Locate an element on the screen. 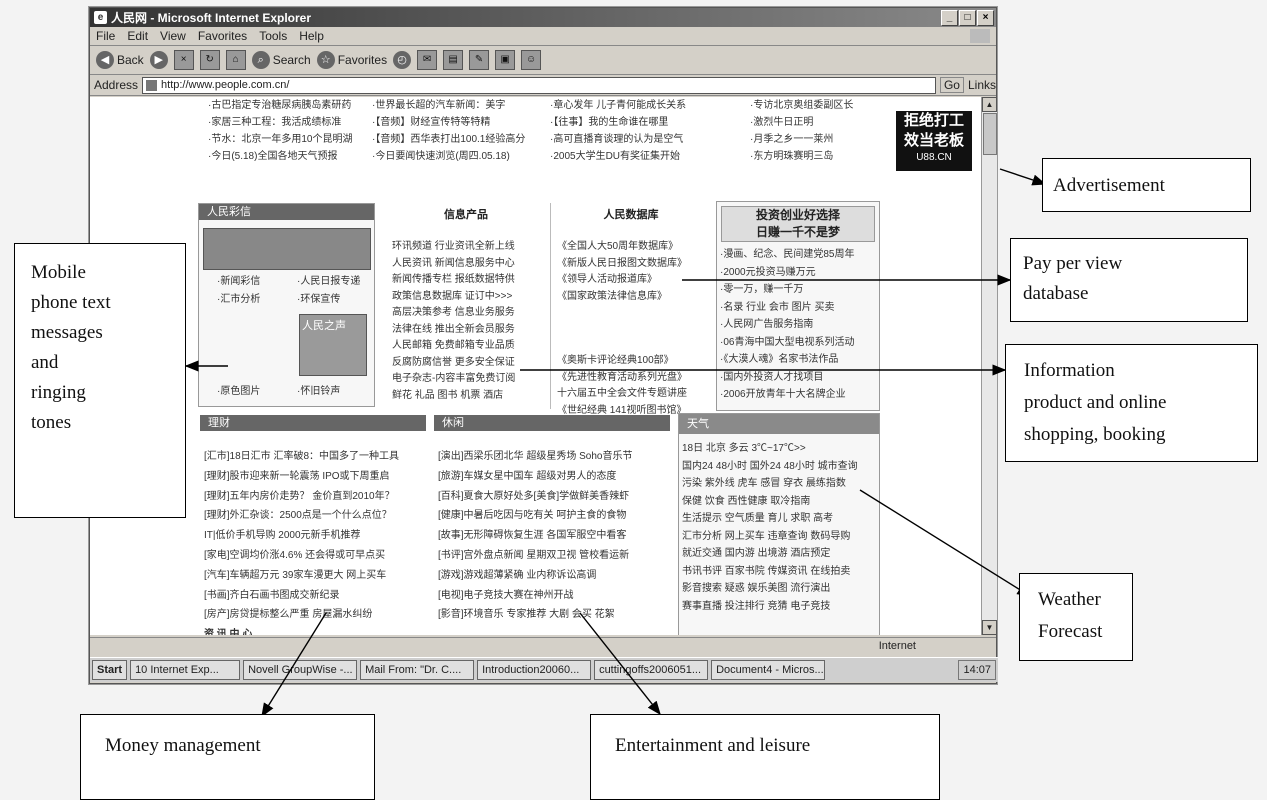 The image size is (1267, 800). label-weather: Weather Forecast is located at coordinates (1076, 617).